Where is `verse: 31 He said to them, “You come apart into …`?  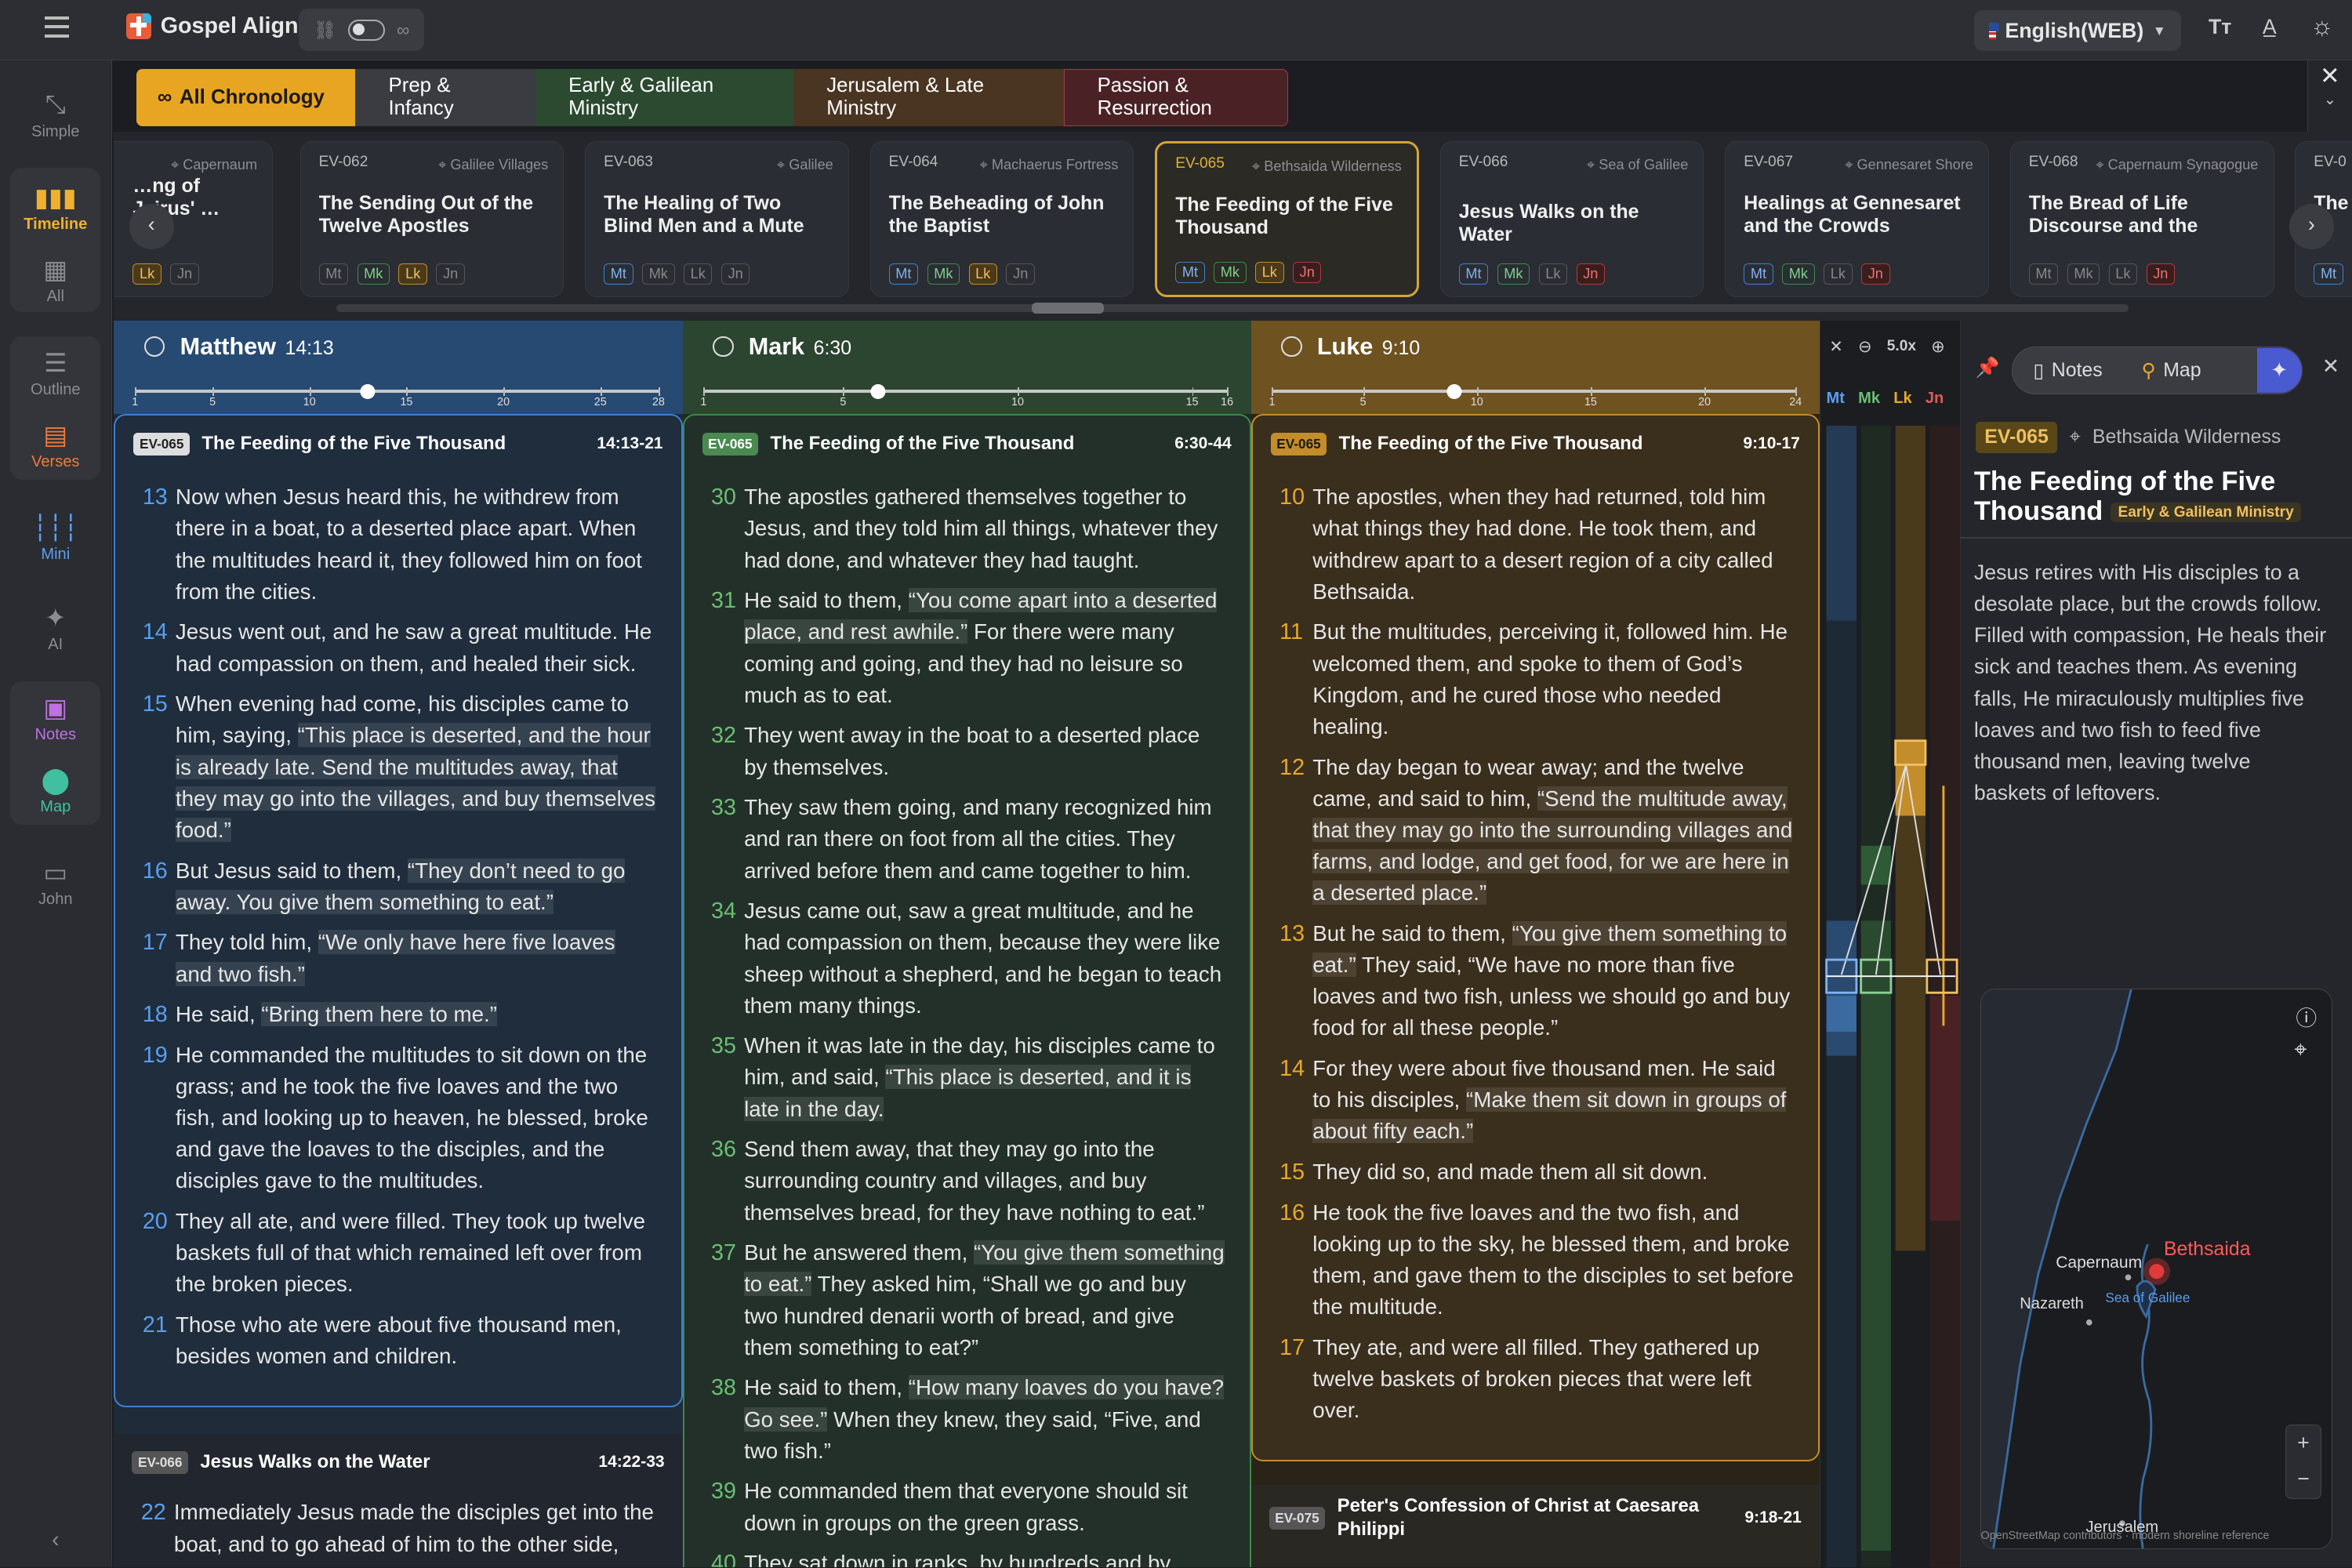 verse: 31 He said to them, “You come apart into … is located at coordinates (968, 648).